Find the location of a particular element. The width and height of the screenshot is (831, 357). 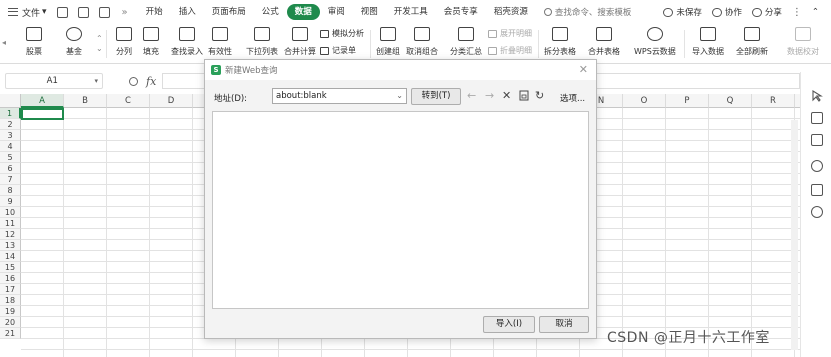

cancel-button: 取消 is located at coordinates (564, 324).